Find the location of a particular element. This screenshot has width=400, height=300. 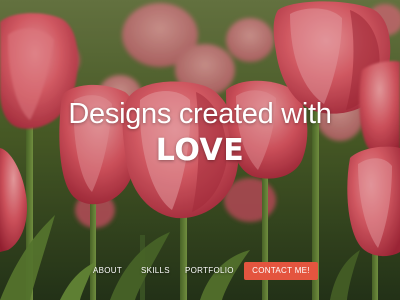

headline-line-1: Designs created with is located at coordinates (200, 114).